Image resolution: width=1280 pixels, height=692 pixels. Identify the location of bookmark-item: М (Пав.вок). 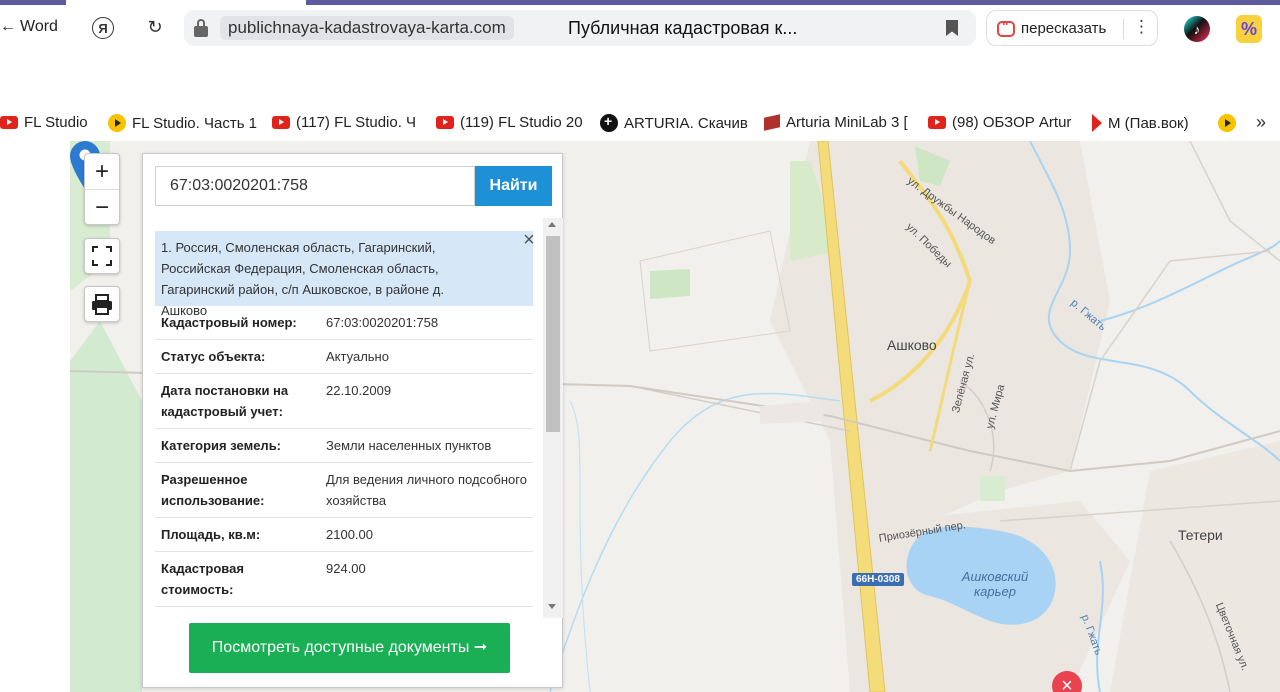
(1140, 123).